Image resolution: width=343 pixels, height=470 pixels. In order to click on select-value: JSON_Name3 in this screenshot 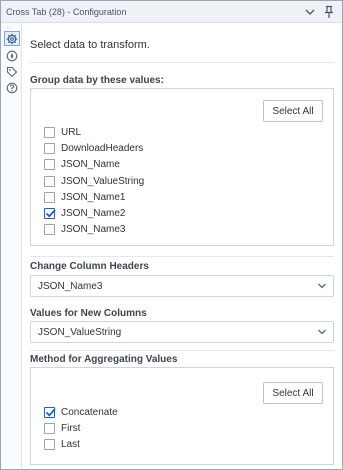, I will do `click(70, 286)`.